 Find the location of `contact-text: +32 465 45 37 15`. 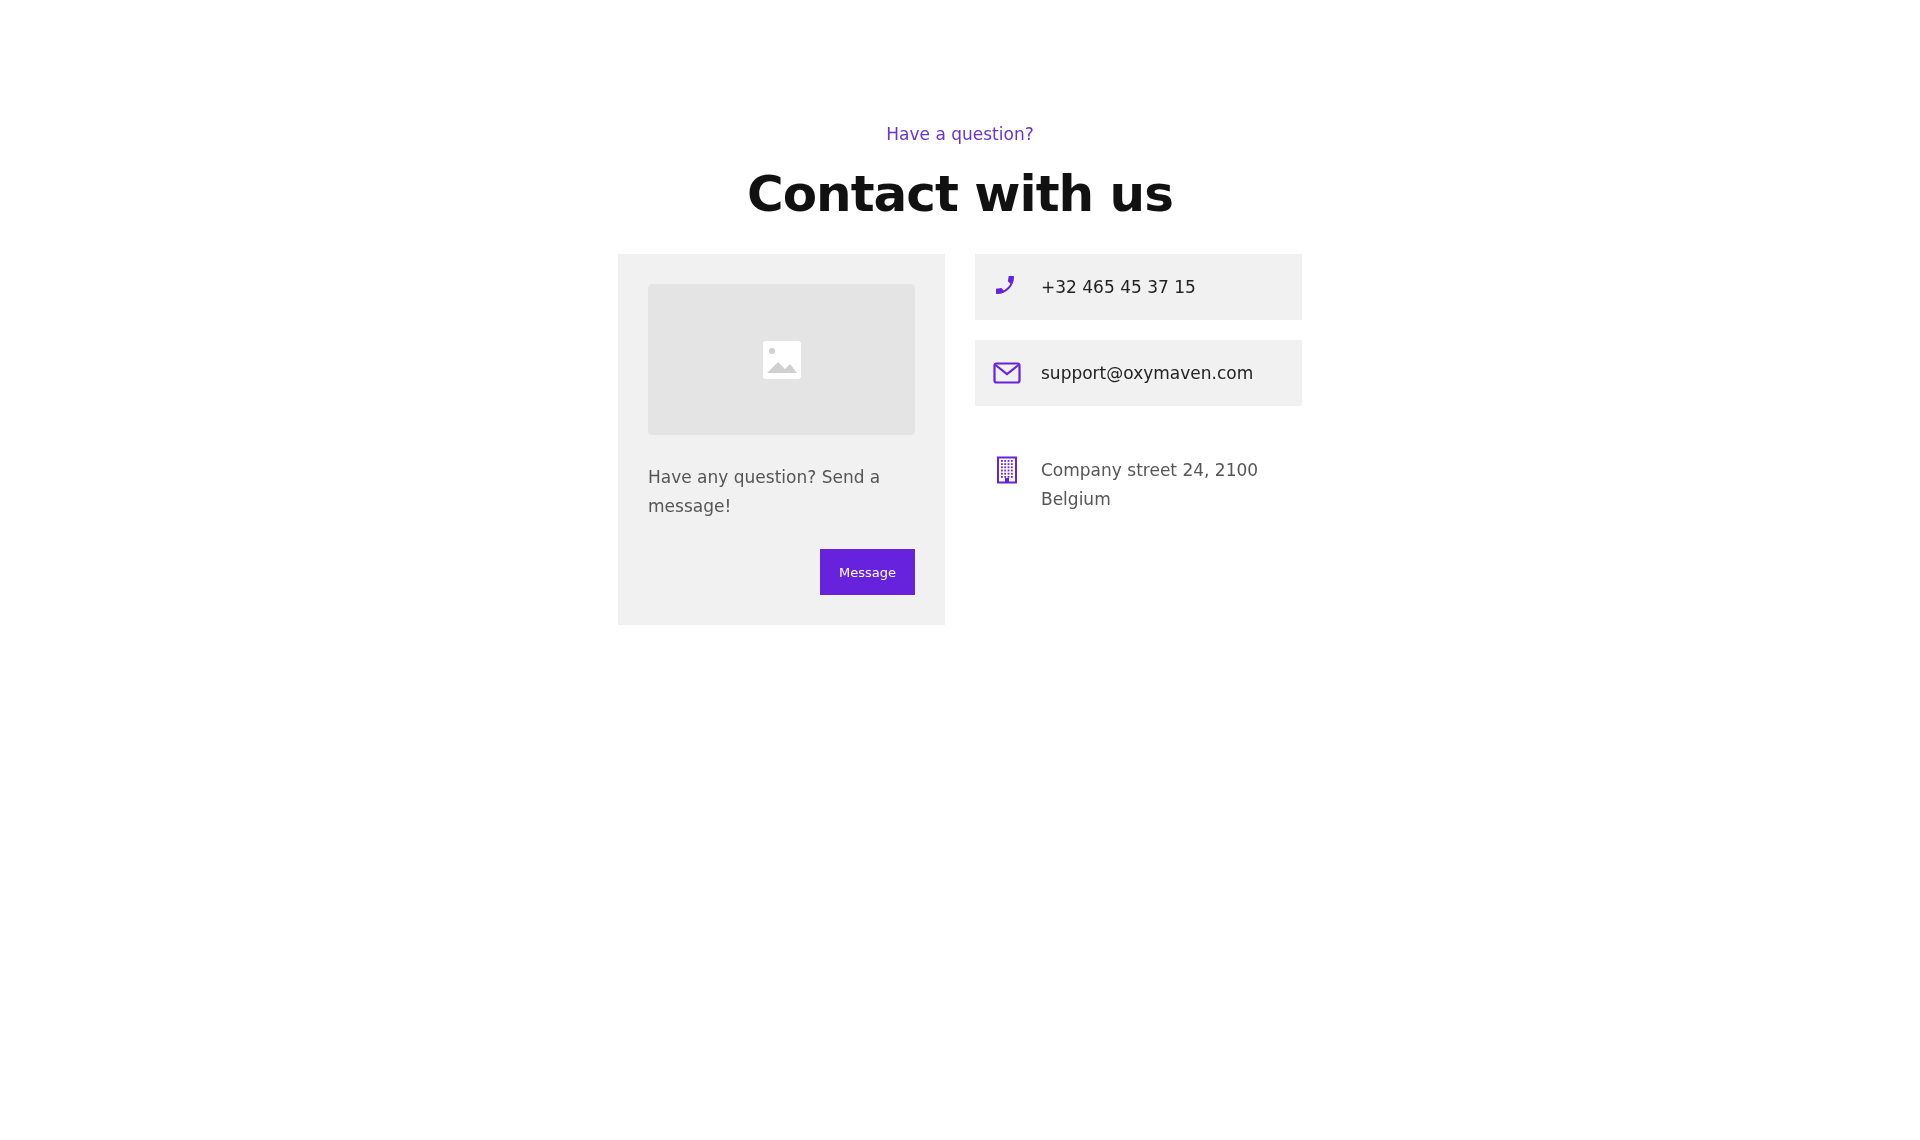

contact-text: +32 465 45 37 15 is located at coordinates (1118, 287).